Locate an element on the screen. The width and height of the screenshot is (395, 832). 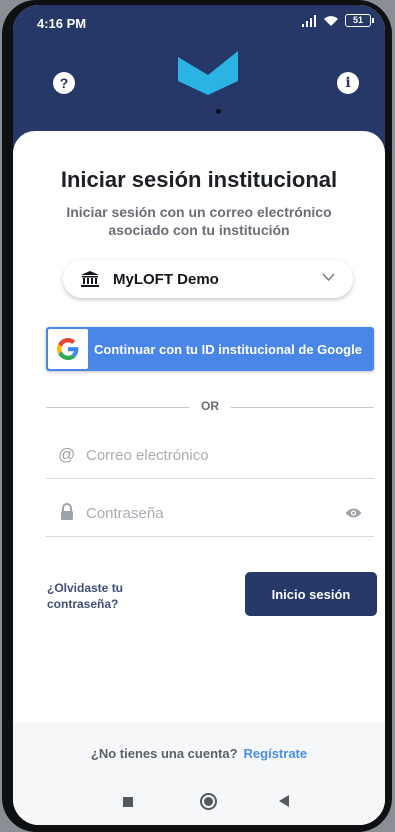
no-account-text: ¿No tienes una cuenta? is located at coordinates (164, 753).